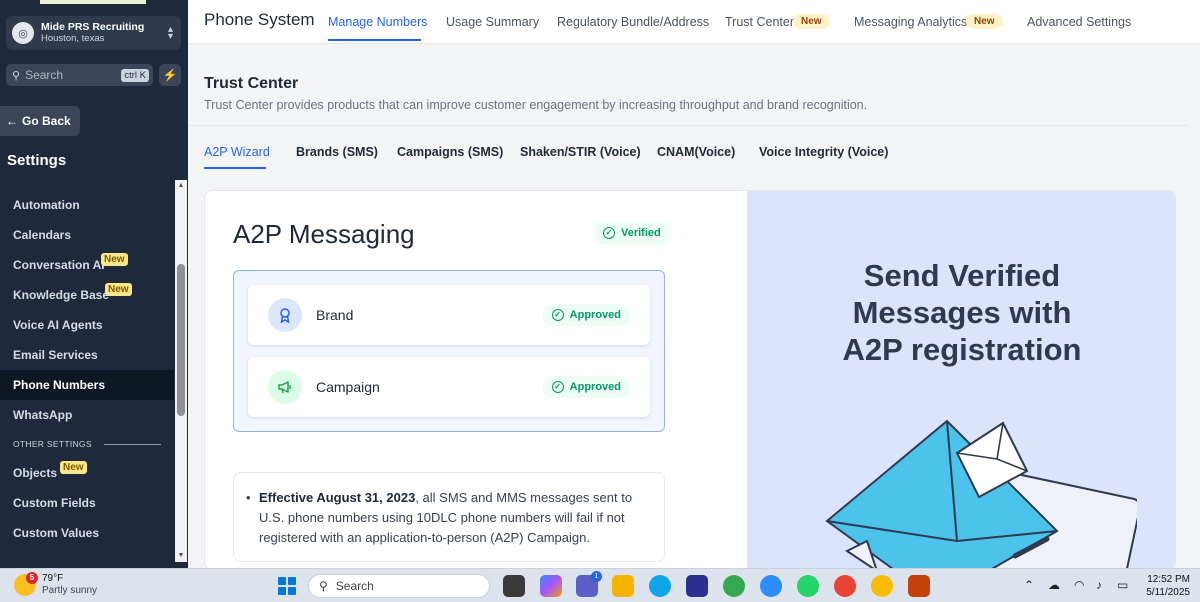  What do you see at coordinates (808, 586) in the screenshot?
I see `whatsapp-icon` at bounding box center [808, 586].